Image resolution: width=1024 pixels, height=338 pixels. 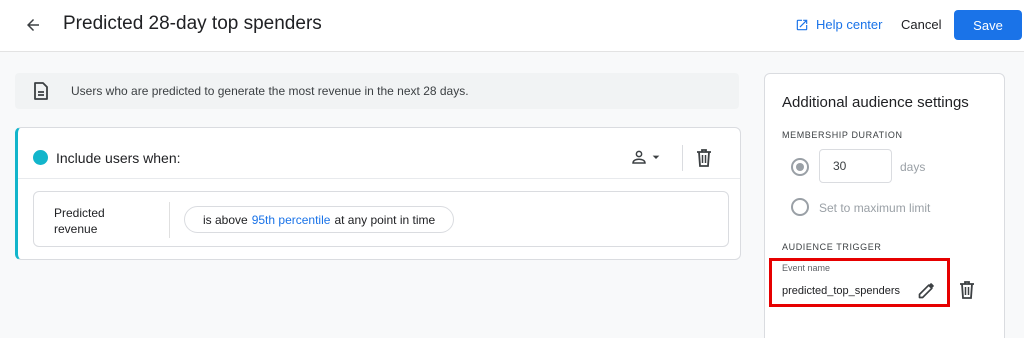 What do you see at coordinates (927, 290) in the screenshot?
I see `pencil-icon` at bounding box center [927, 290].